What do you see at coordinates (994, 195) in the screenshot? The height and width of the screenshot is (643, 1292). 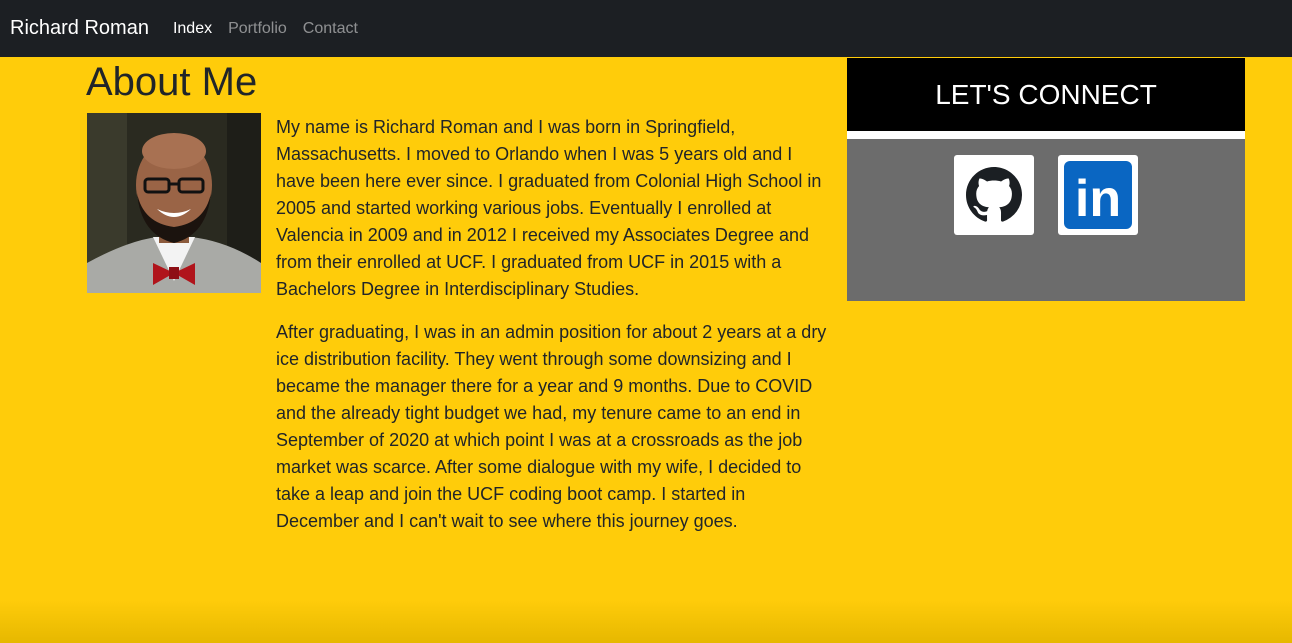 I see `github-icon` at bounding box center [994, 195].